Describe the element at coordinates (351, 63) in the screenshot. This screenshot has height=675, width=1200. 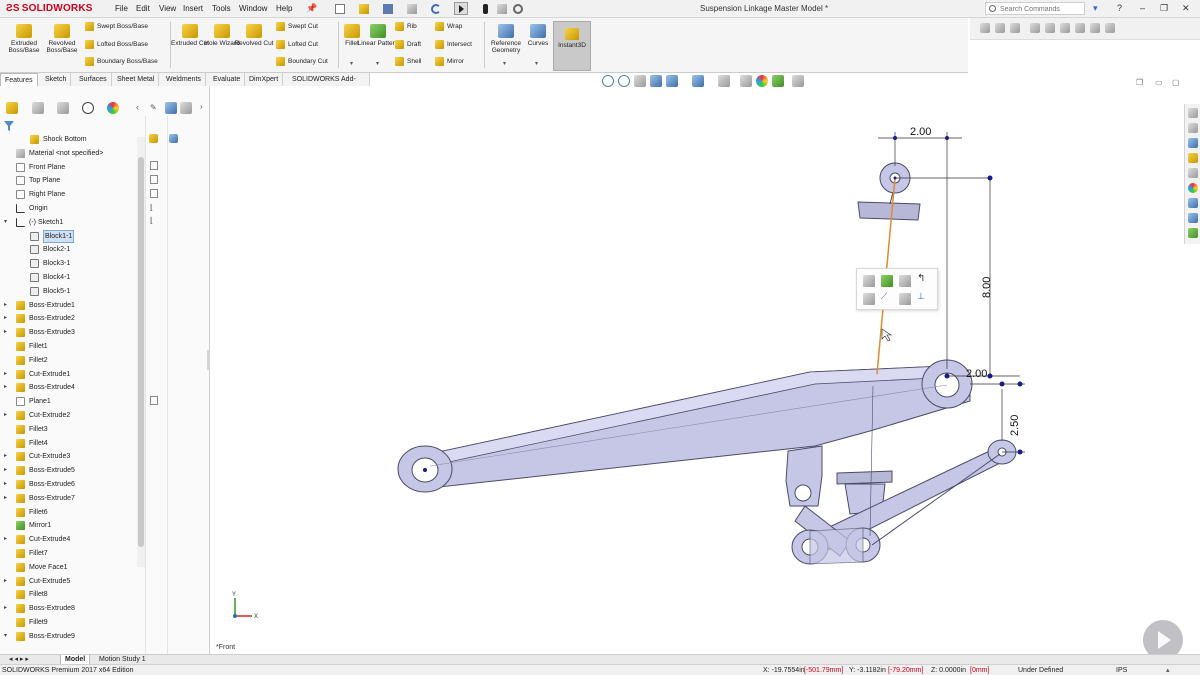
I see `fillet-dropdown-icon: ▾` at that location.